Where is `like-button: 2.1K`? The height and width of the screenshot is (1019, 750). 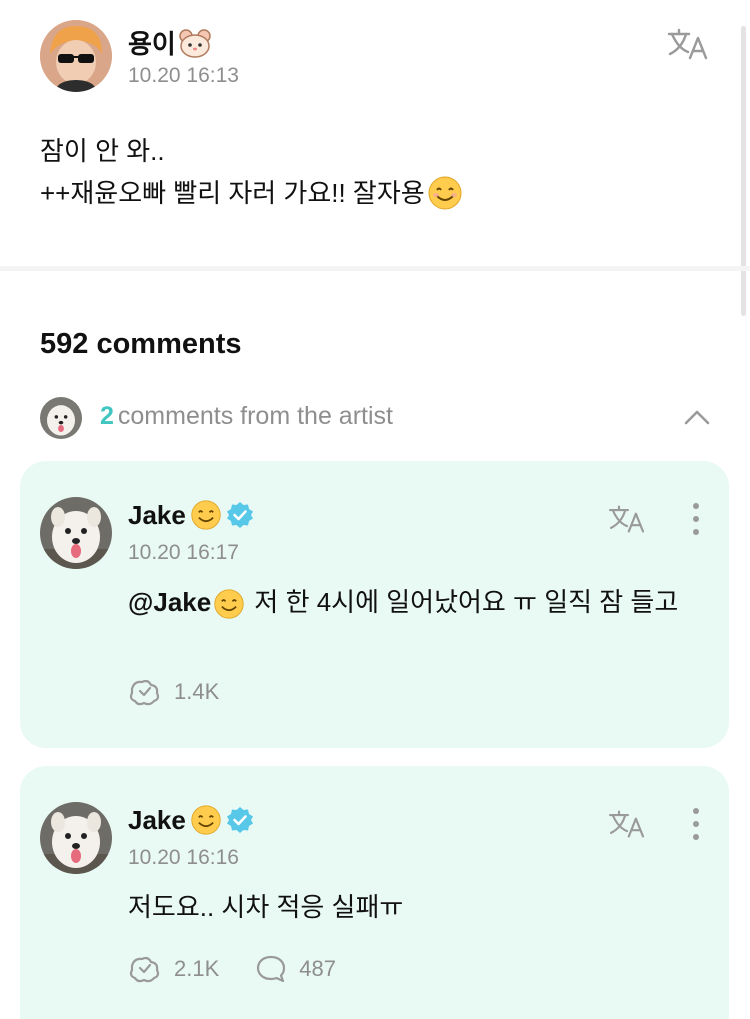 like-button: 2.1K is located at coordinates (173, 969).